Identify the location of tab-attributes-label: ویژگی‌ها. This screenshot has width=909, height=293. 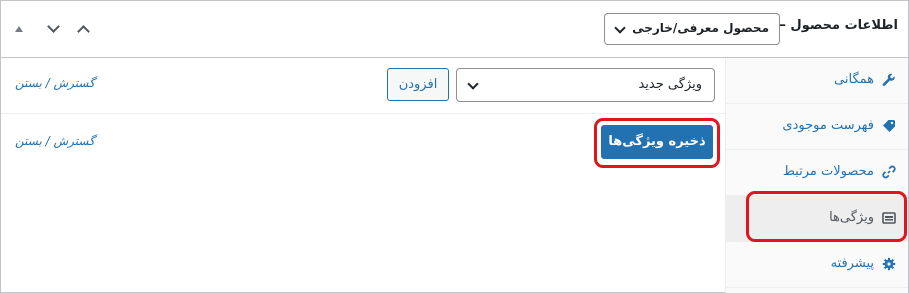
(851, 217).